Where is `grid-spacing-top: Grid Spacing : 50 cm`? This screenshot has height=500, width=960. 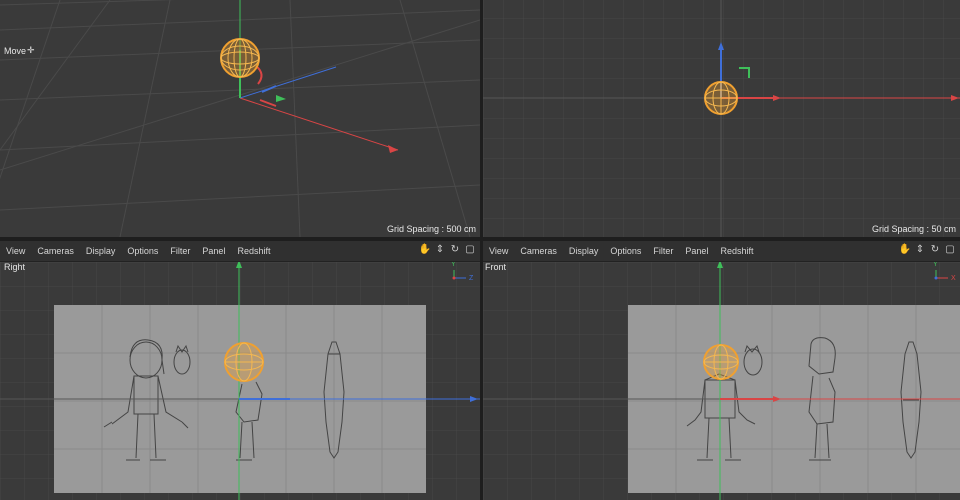
grid-spacing-top: Grid Spacing : 50 cm is located at coordinates (913, 229).